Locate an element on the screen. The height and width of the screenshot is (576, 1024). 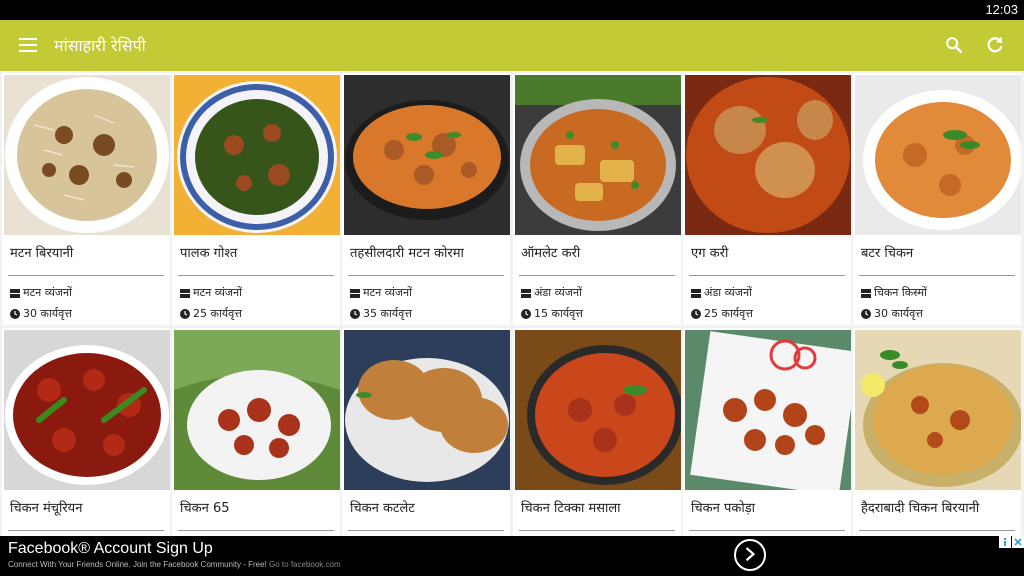
recipe-time-label: 15 कार्यवृत्त is located at coordinates (558, 313).